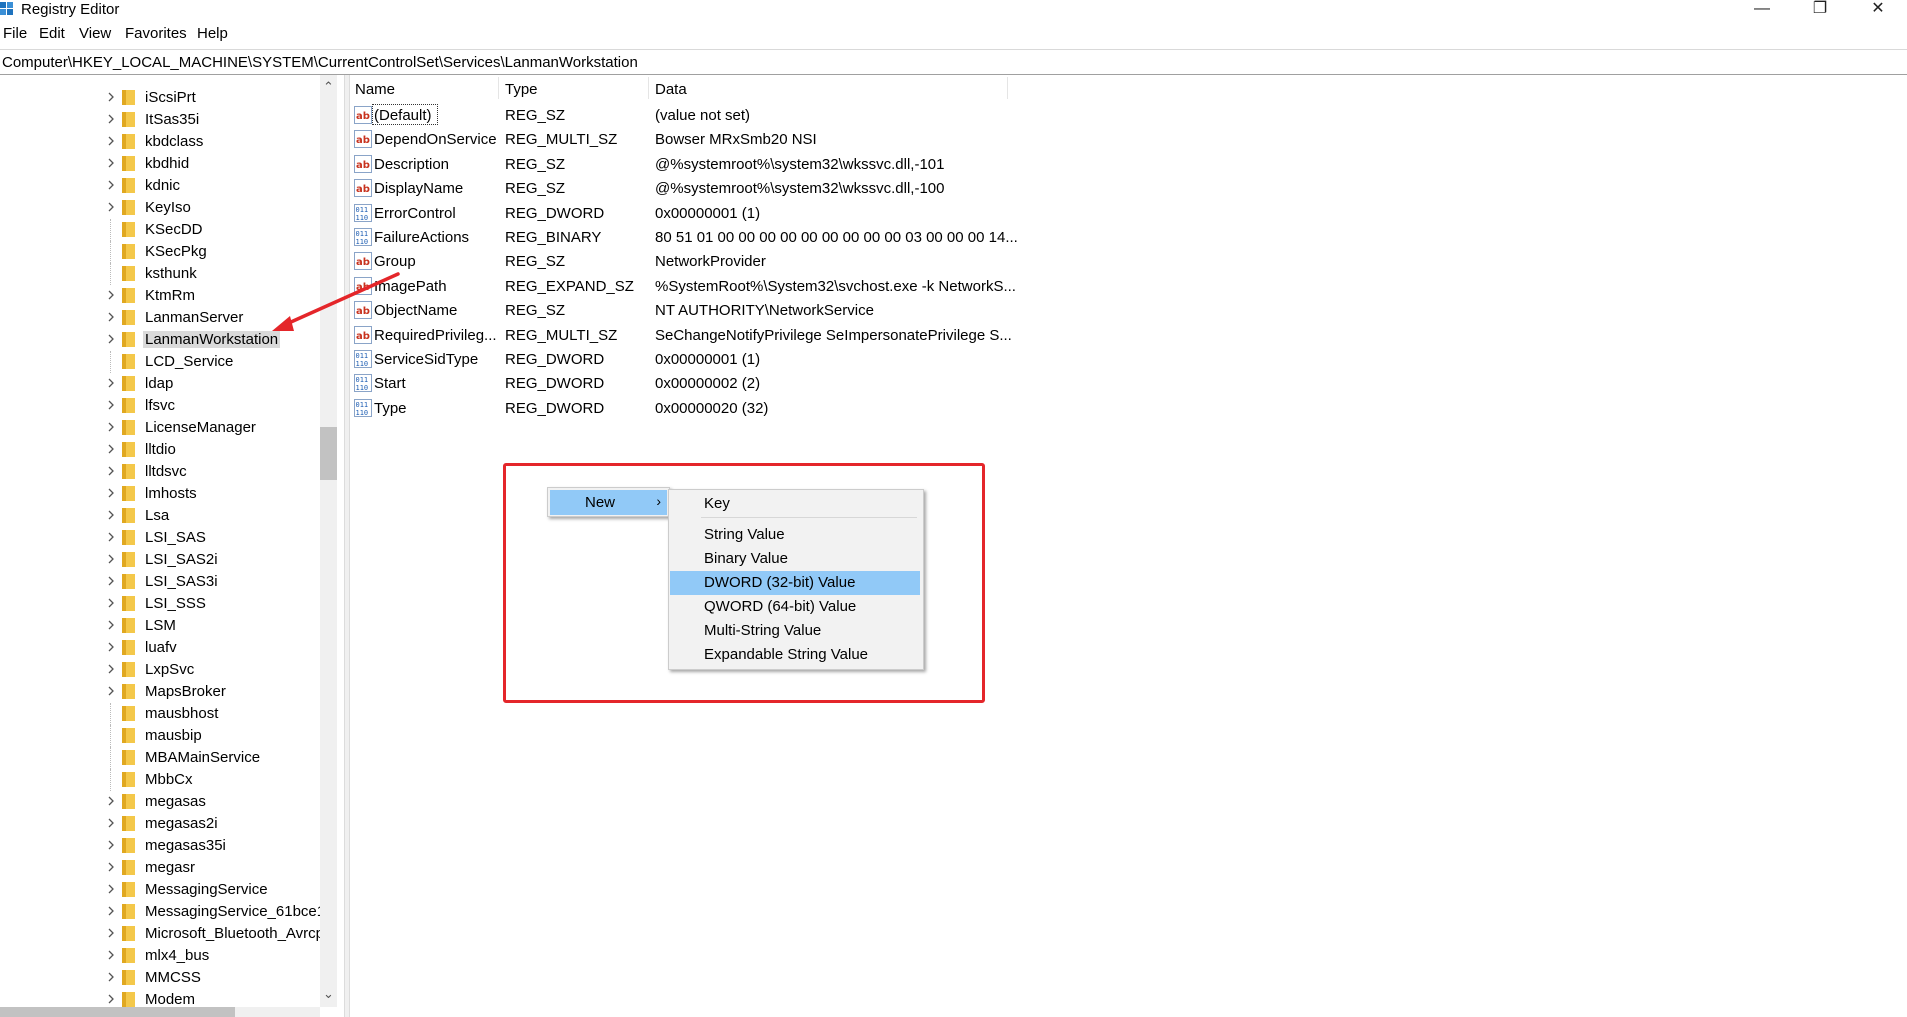 The width and height of the screenshot is (1907, 1017). I want to click on tree-item: kbdhid, so click(160, 164).